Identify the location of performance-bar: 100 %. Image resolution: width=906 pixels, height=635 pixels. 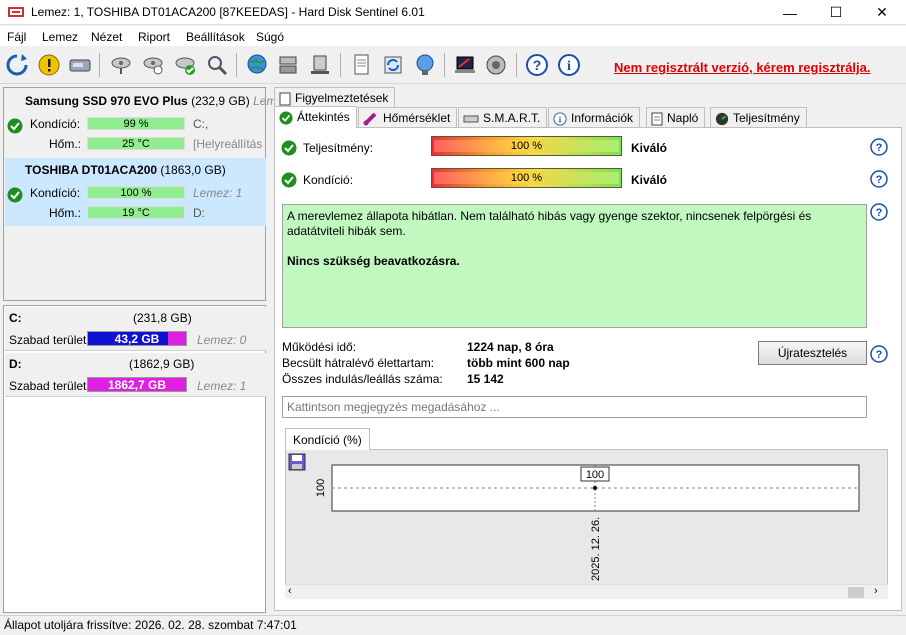
(526, 146).